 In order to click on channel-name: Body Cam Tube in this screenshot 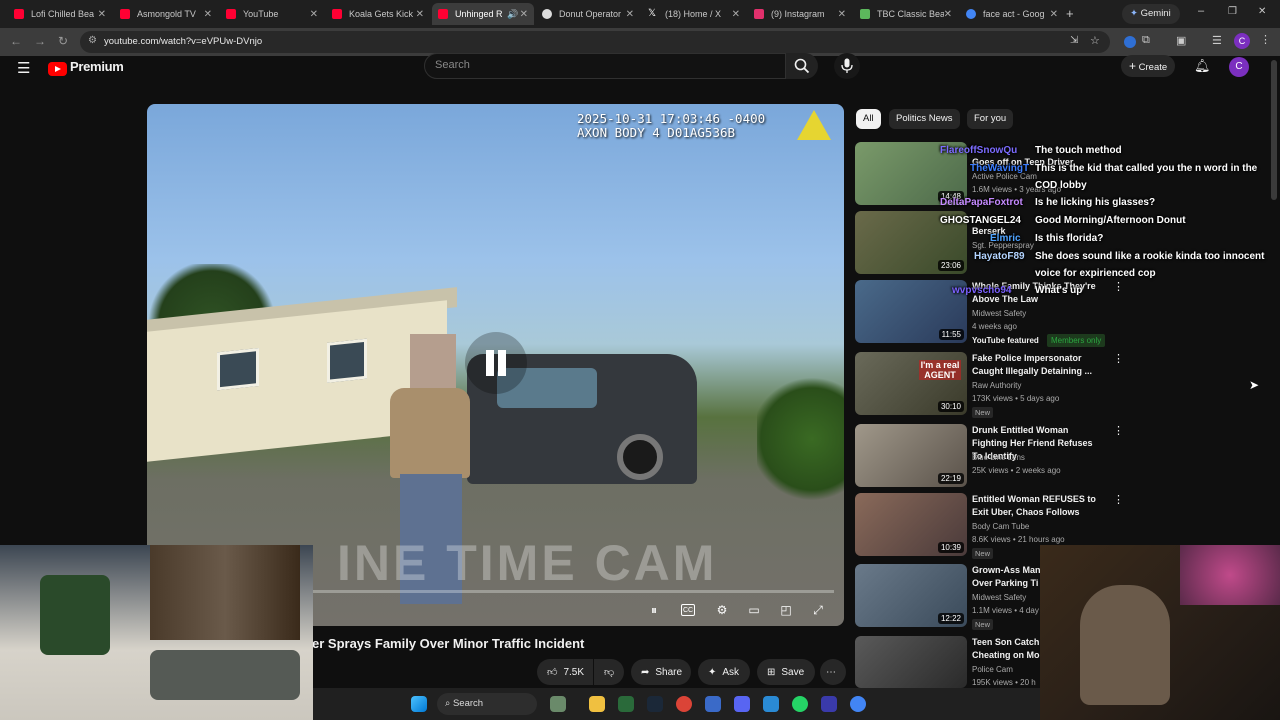, I will do `click(1000, 526)`.